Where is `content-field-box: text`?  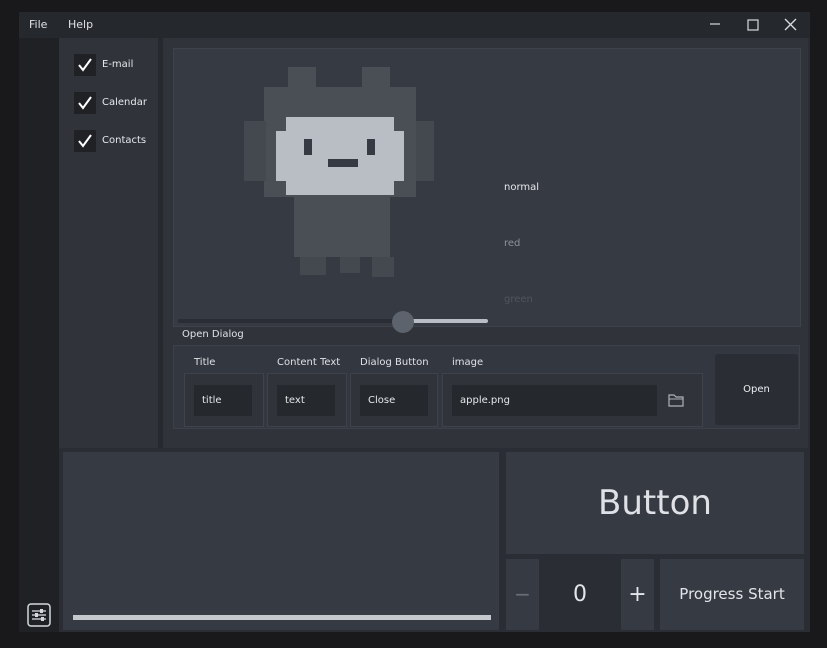 content-field-box: text is located at coordinates (307, 400).